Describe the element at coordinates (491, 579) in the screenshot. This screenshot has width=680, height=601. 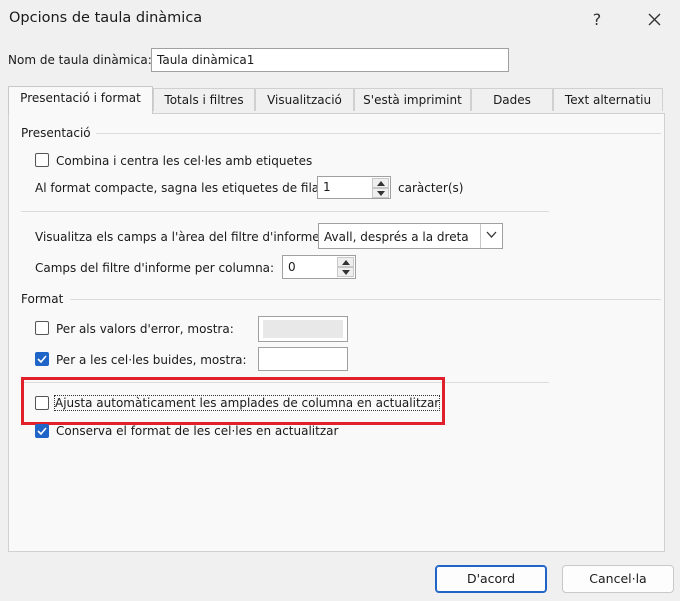
I see `ok-button: D'acord` at that location.